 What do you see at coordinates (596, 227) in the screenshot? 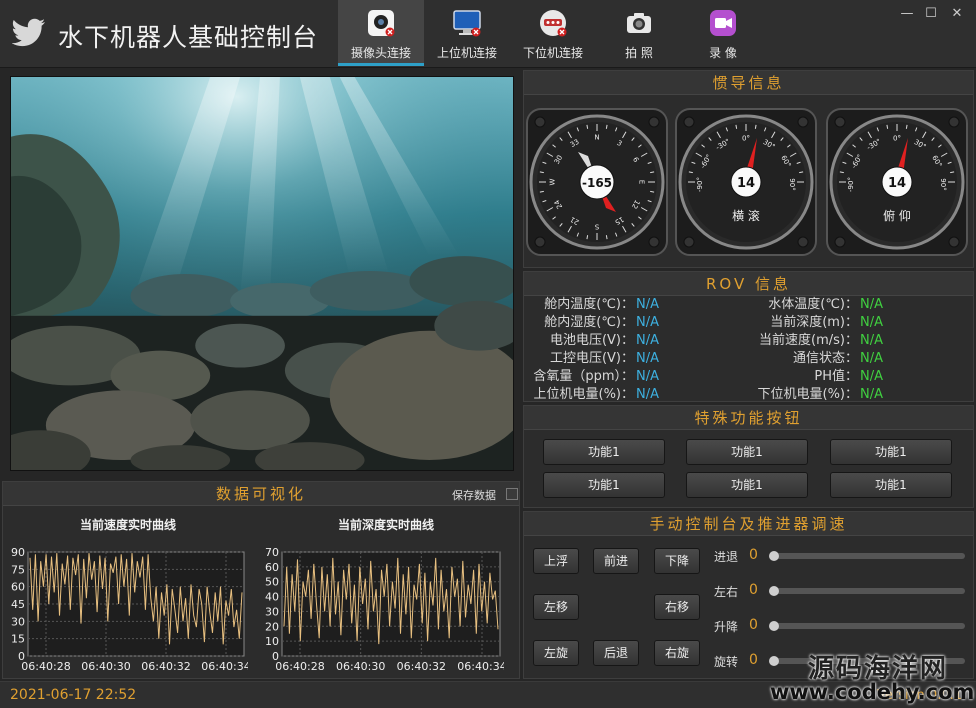
I see `compass-label: S` at bounding box center [596, 227].